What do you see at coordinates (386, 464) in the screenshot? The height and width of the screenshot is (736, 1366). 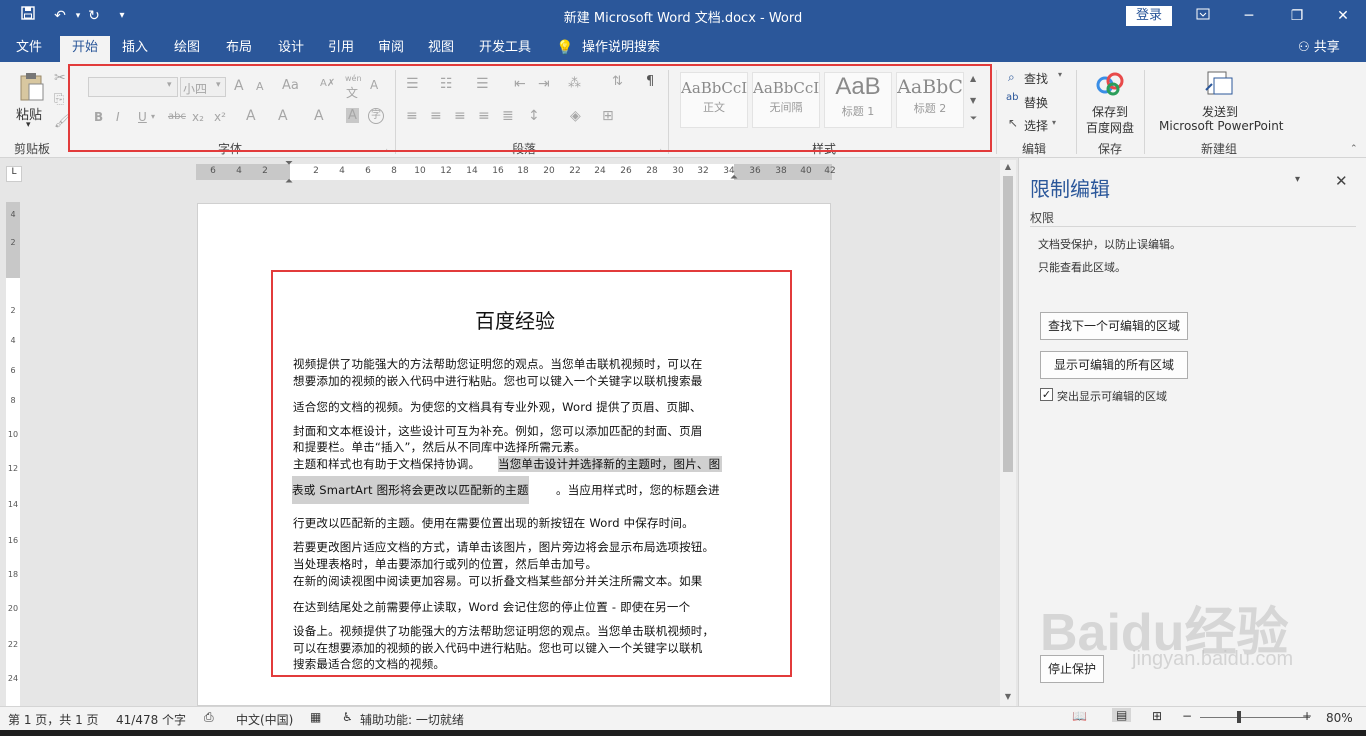 I see `doc-line: 主题和样式也有助于文档保持协调。` at bounding box center [386, 464].